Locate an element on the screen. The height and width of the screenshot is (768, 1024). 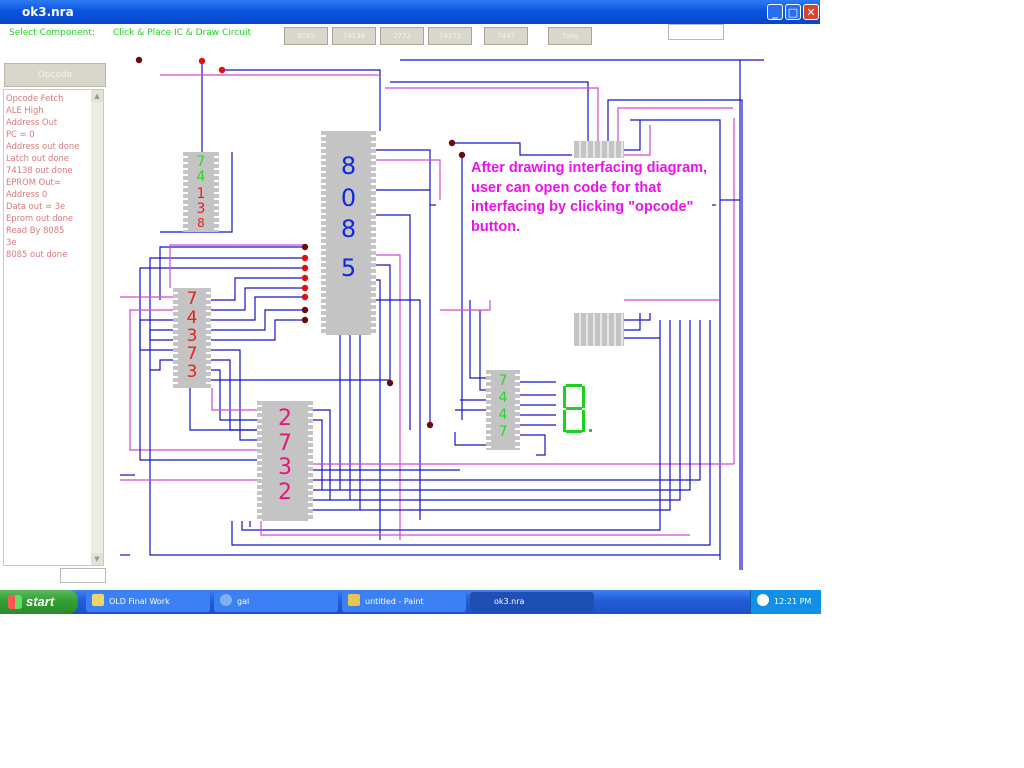
seven-segment-display is located at coordinates (577, 410).